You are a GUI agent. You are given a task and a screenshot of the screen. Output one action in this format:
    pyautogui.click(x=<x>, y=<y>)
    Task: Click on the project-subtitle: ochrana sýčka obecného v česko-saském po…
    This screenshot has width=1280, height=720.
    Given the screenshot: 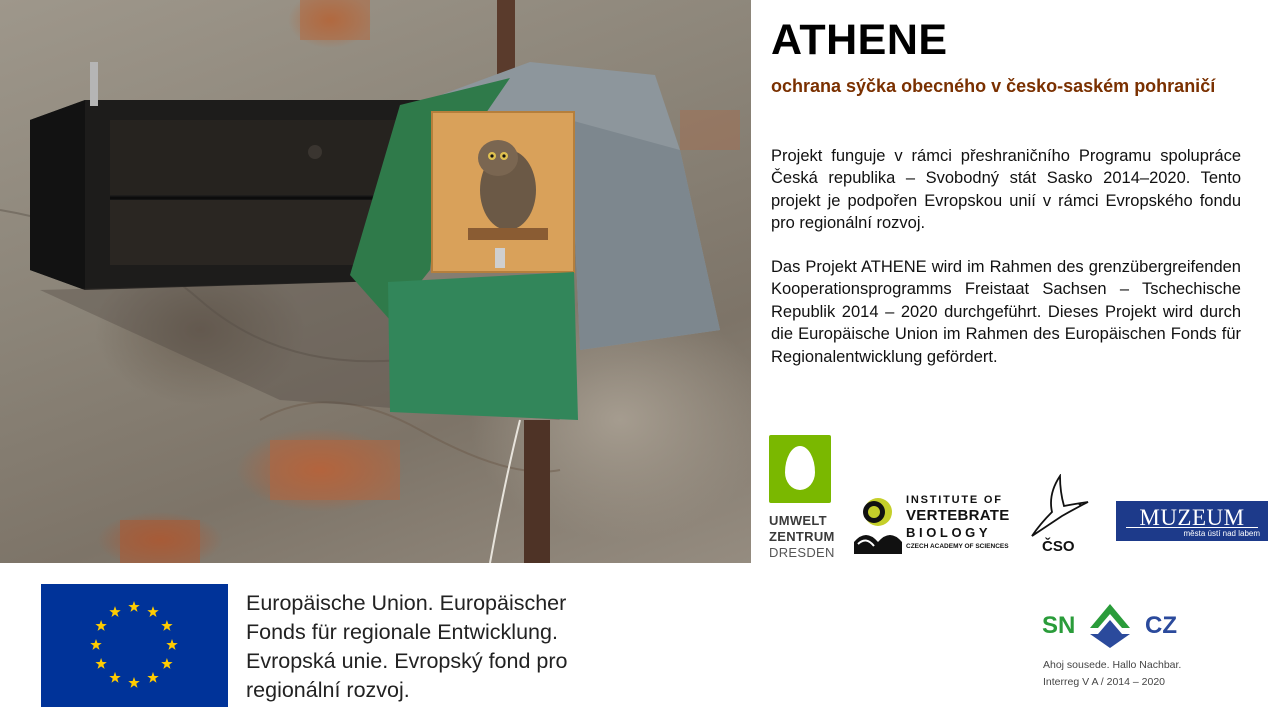 What is the action you would take?
    pyautogui.click(x=993, y=86)
    